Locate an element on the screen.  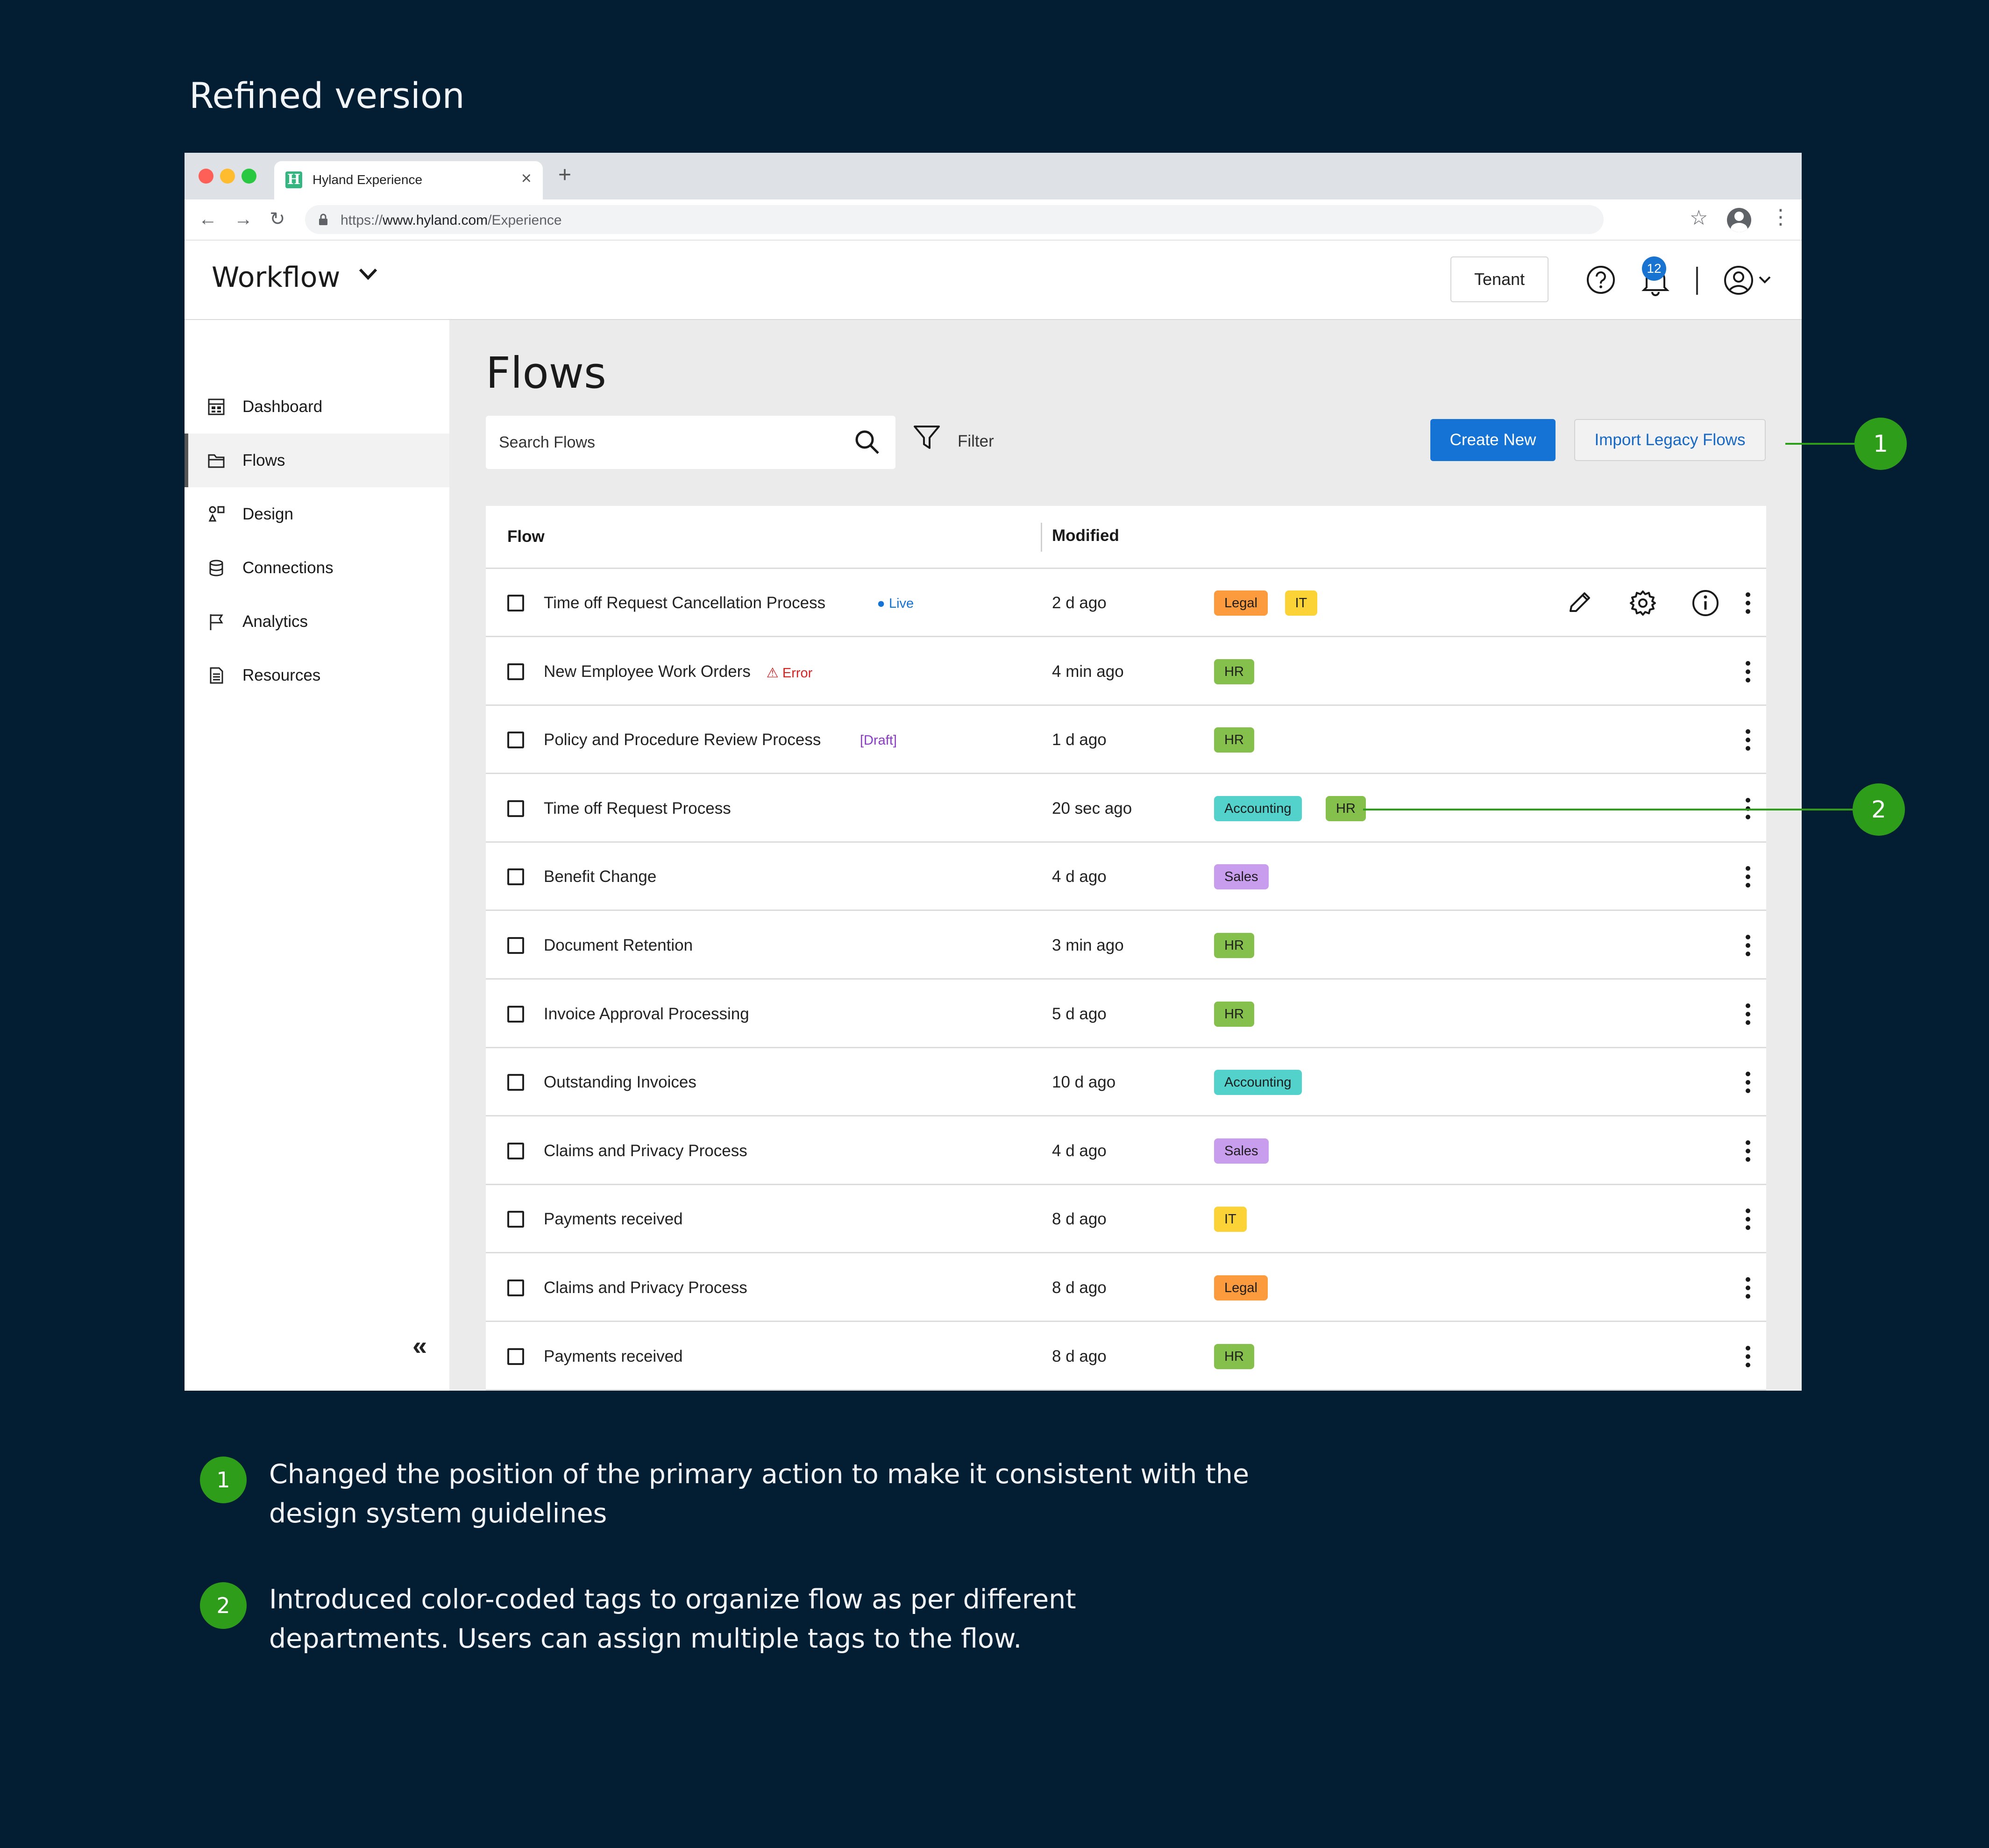
browser-menu-icon: ⋮ is located at coordinates (1780, 217).